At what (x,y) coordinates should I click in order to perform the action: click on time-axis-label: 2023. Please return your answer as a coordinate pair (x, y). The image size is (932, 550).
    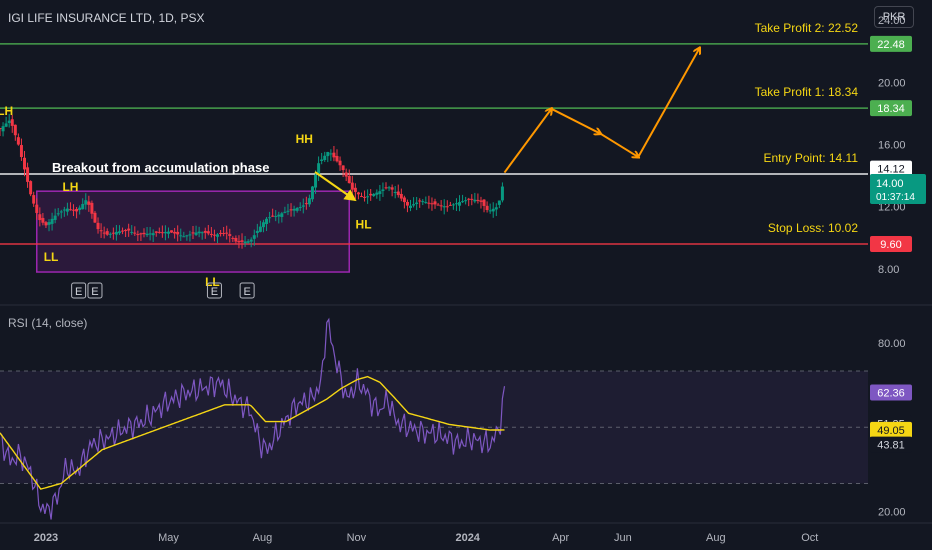
    Looking at the image, I should click on (46, 538).